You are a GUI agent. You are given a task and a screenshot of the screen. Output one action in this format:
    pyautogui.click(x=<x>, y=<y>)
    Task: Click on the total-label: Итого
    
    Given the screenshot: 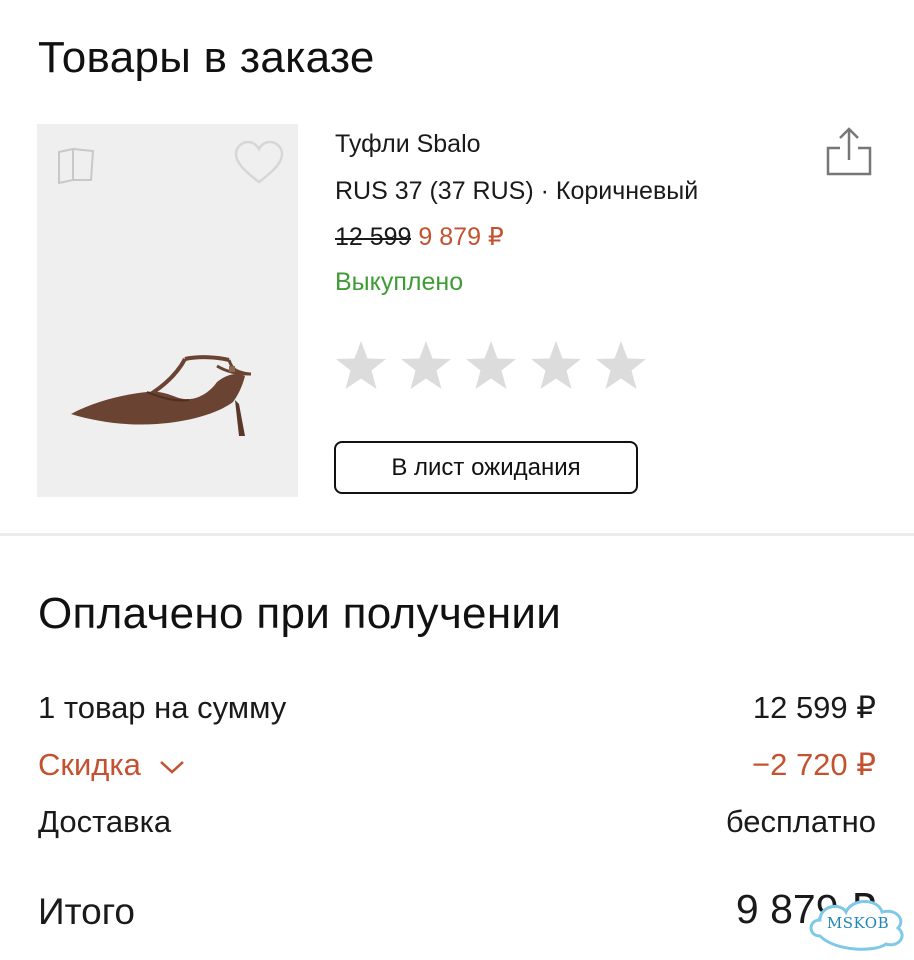 What is the action you would take?
    pyautogui.click(x=86, y=911)
    